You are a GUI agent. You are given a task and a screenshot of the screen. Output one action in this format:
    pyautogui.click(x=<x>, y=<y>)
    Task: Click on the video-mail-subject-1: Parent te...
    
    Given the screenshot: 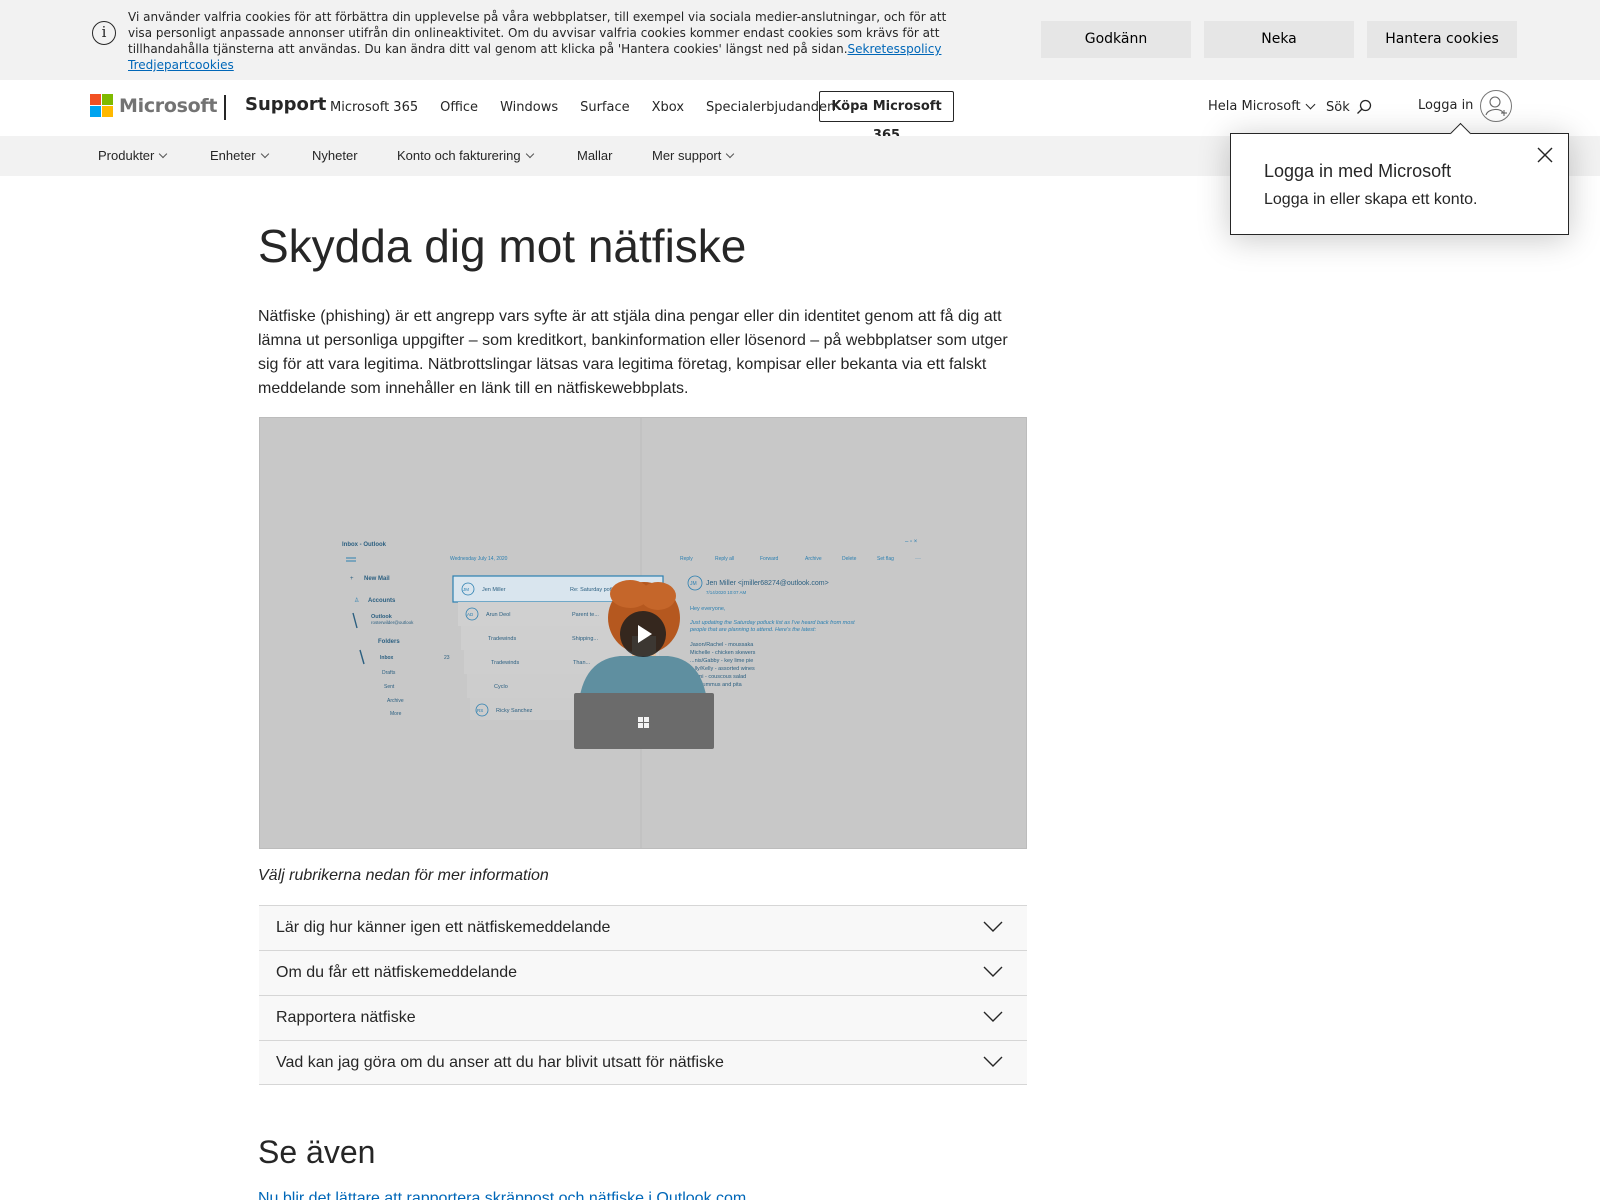 What is the action you would take?
    pyautogui.click(x=585, y=615)
    